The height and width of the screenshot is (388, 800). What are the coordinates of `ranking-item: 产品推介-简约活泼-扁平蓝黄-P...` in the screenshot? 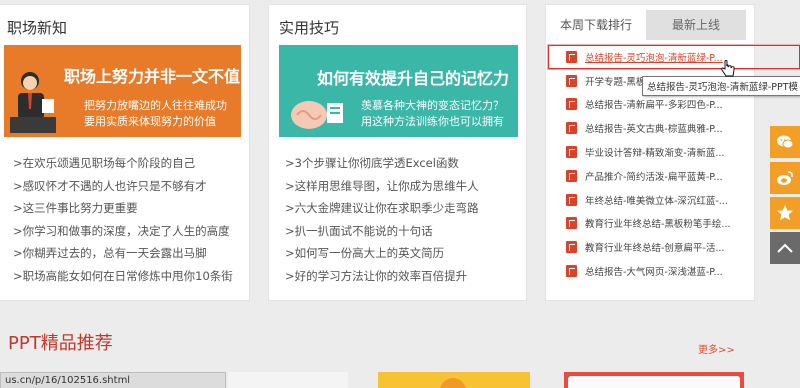 It's located at (651, 176).